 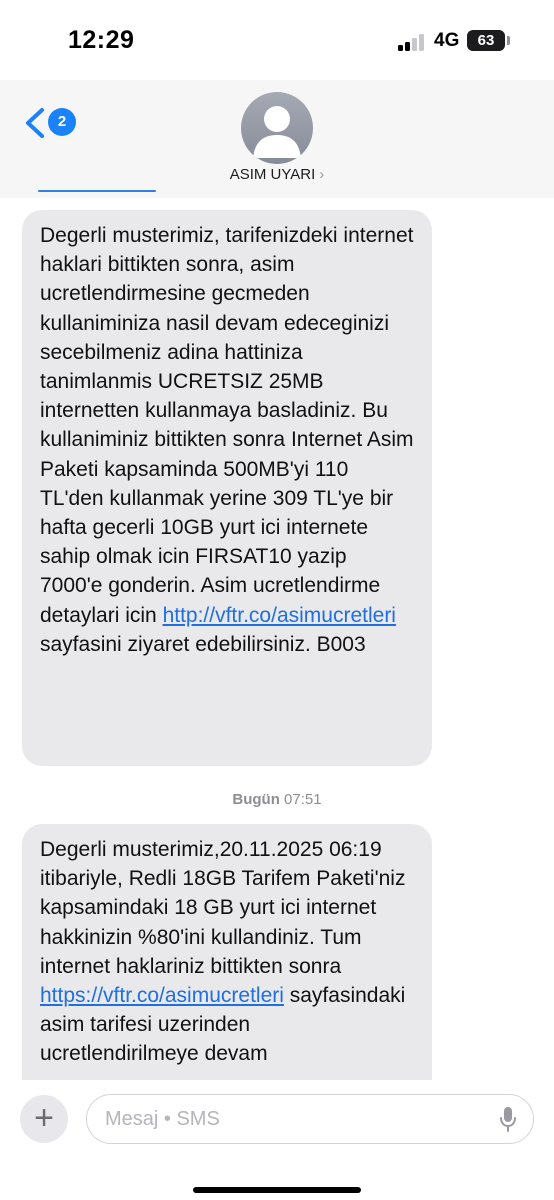 What do you see at coordinates (277, 132) in the screenshot?
I see `person-icon` at bounding box center [277, 132].